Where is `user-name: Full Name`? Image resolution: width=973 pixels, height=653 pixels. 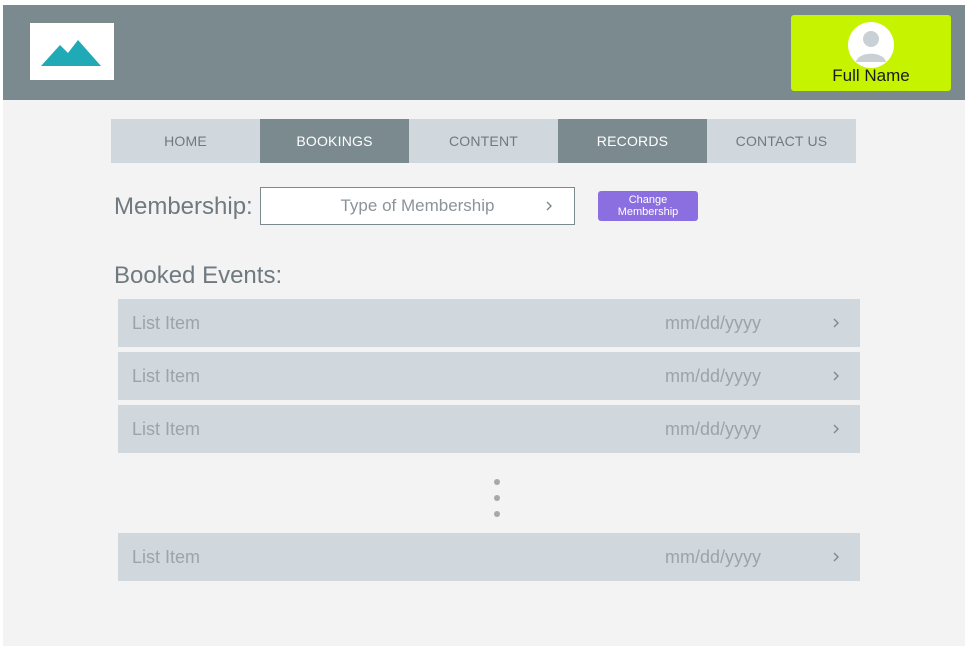 user-name: Full Name is located at coordinates (871, 75).